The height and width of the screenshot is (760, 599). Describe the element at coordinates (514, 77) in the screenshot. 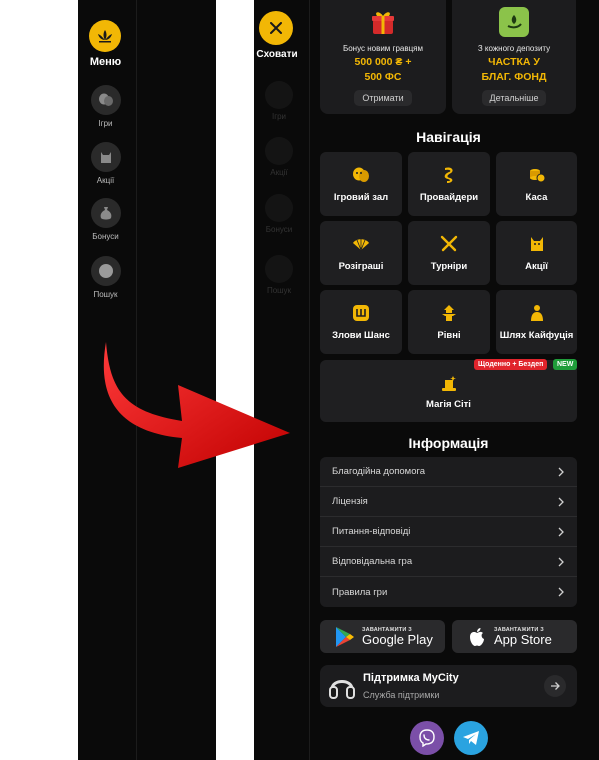

I see `promo-value-line2: БЛАГ. ФОНД` at that location.